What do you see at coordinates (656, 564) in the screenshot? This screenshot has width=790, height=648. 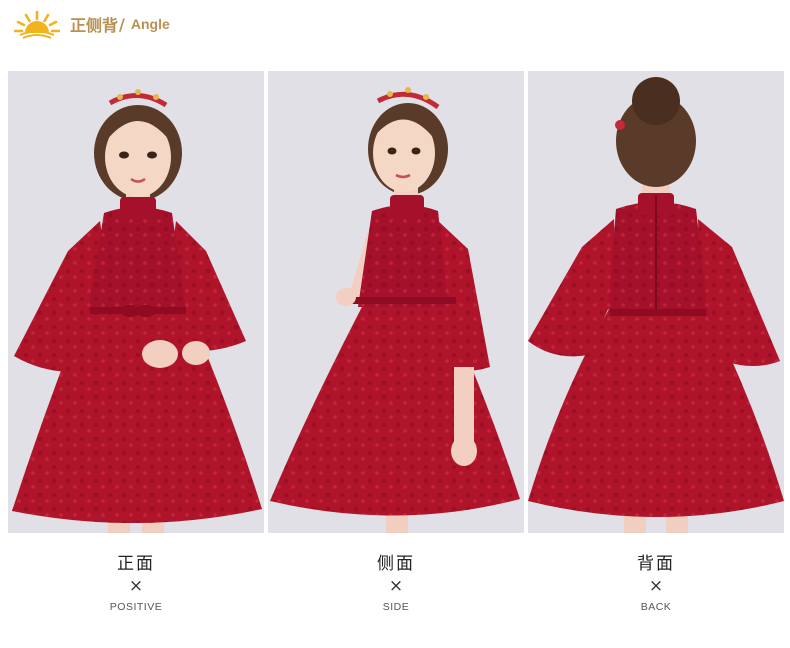 I see `caption-back-chinese: 背面` at bounding box center [656, 564].